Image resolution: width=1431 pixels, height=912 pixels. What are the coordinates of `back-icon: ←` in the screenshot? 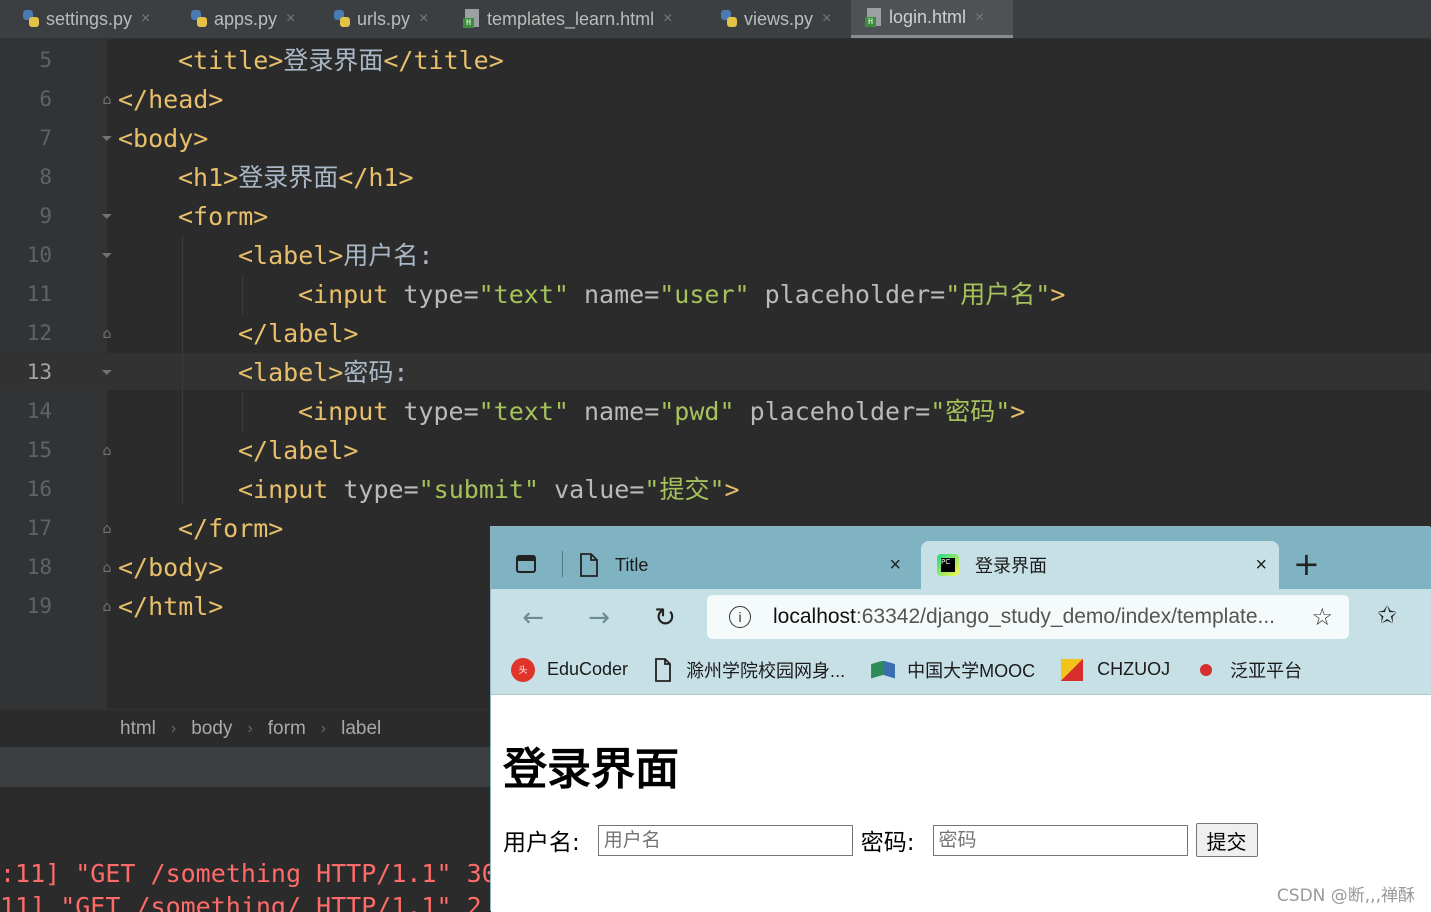 It's located at (533, 618).